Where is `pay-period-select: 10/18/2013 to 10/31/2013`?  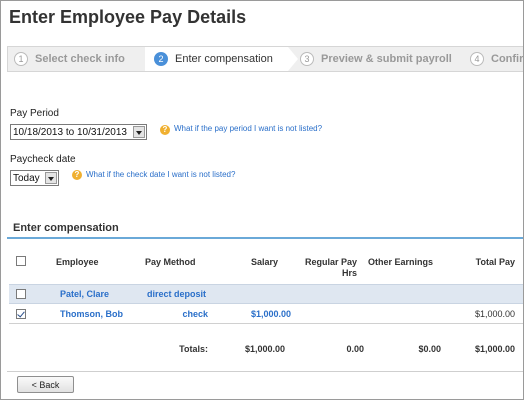
pay-period-select: 10/18/2013 to 10/31/2013 is located at coordinates (78, 132).